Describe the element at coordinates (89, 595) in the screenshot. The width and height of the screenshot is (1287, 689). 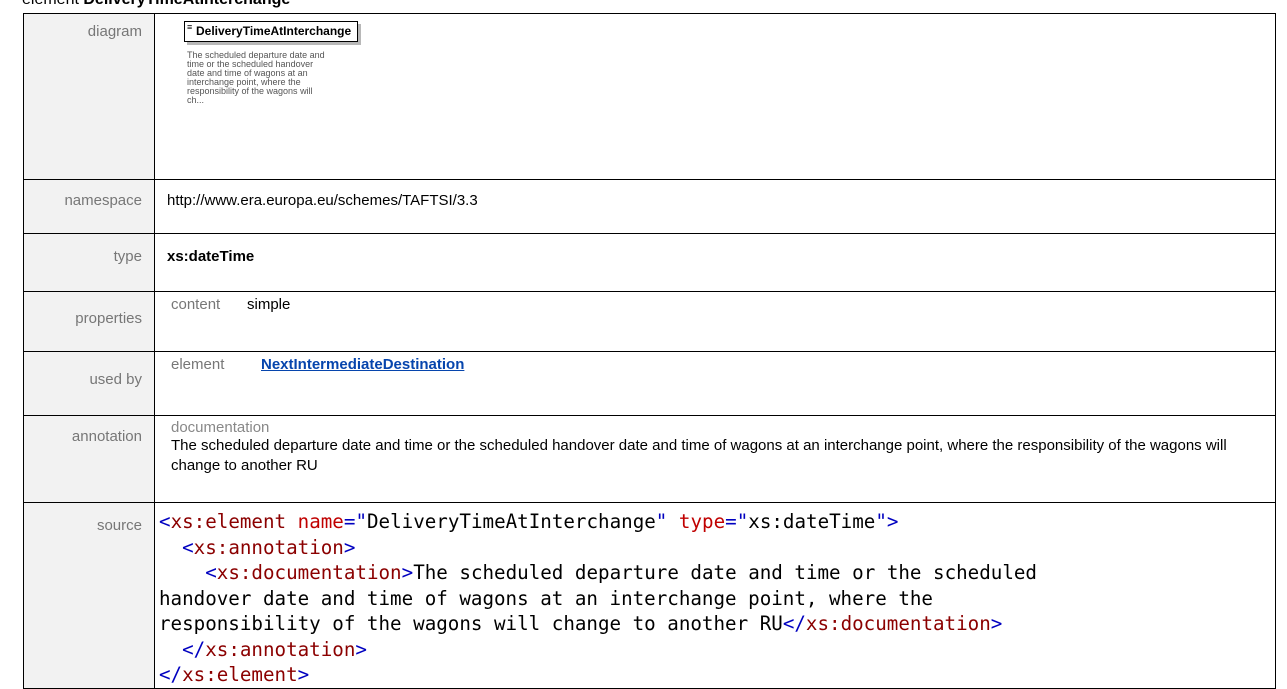
I see `label-source: source` at that location.